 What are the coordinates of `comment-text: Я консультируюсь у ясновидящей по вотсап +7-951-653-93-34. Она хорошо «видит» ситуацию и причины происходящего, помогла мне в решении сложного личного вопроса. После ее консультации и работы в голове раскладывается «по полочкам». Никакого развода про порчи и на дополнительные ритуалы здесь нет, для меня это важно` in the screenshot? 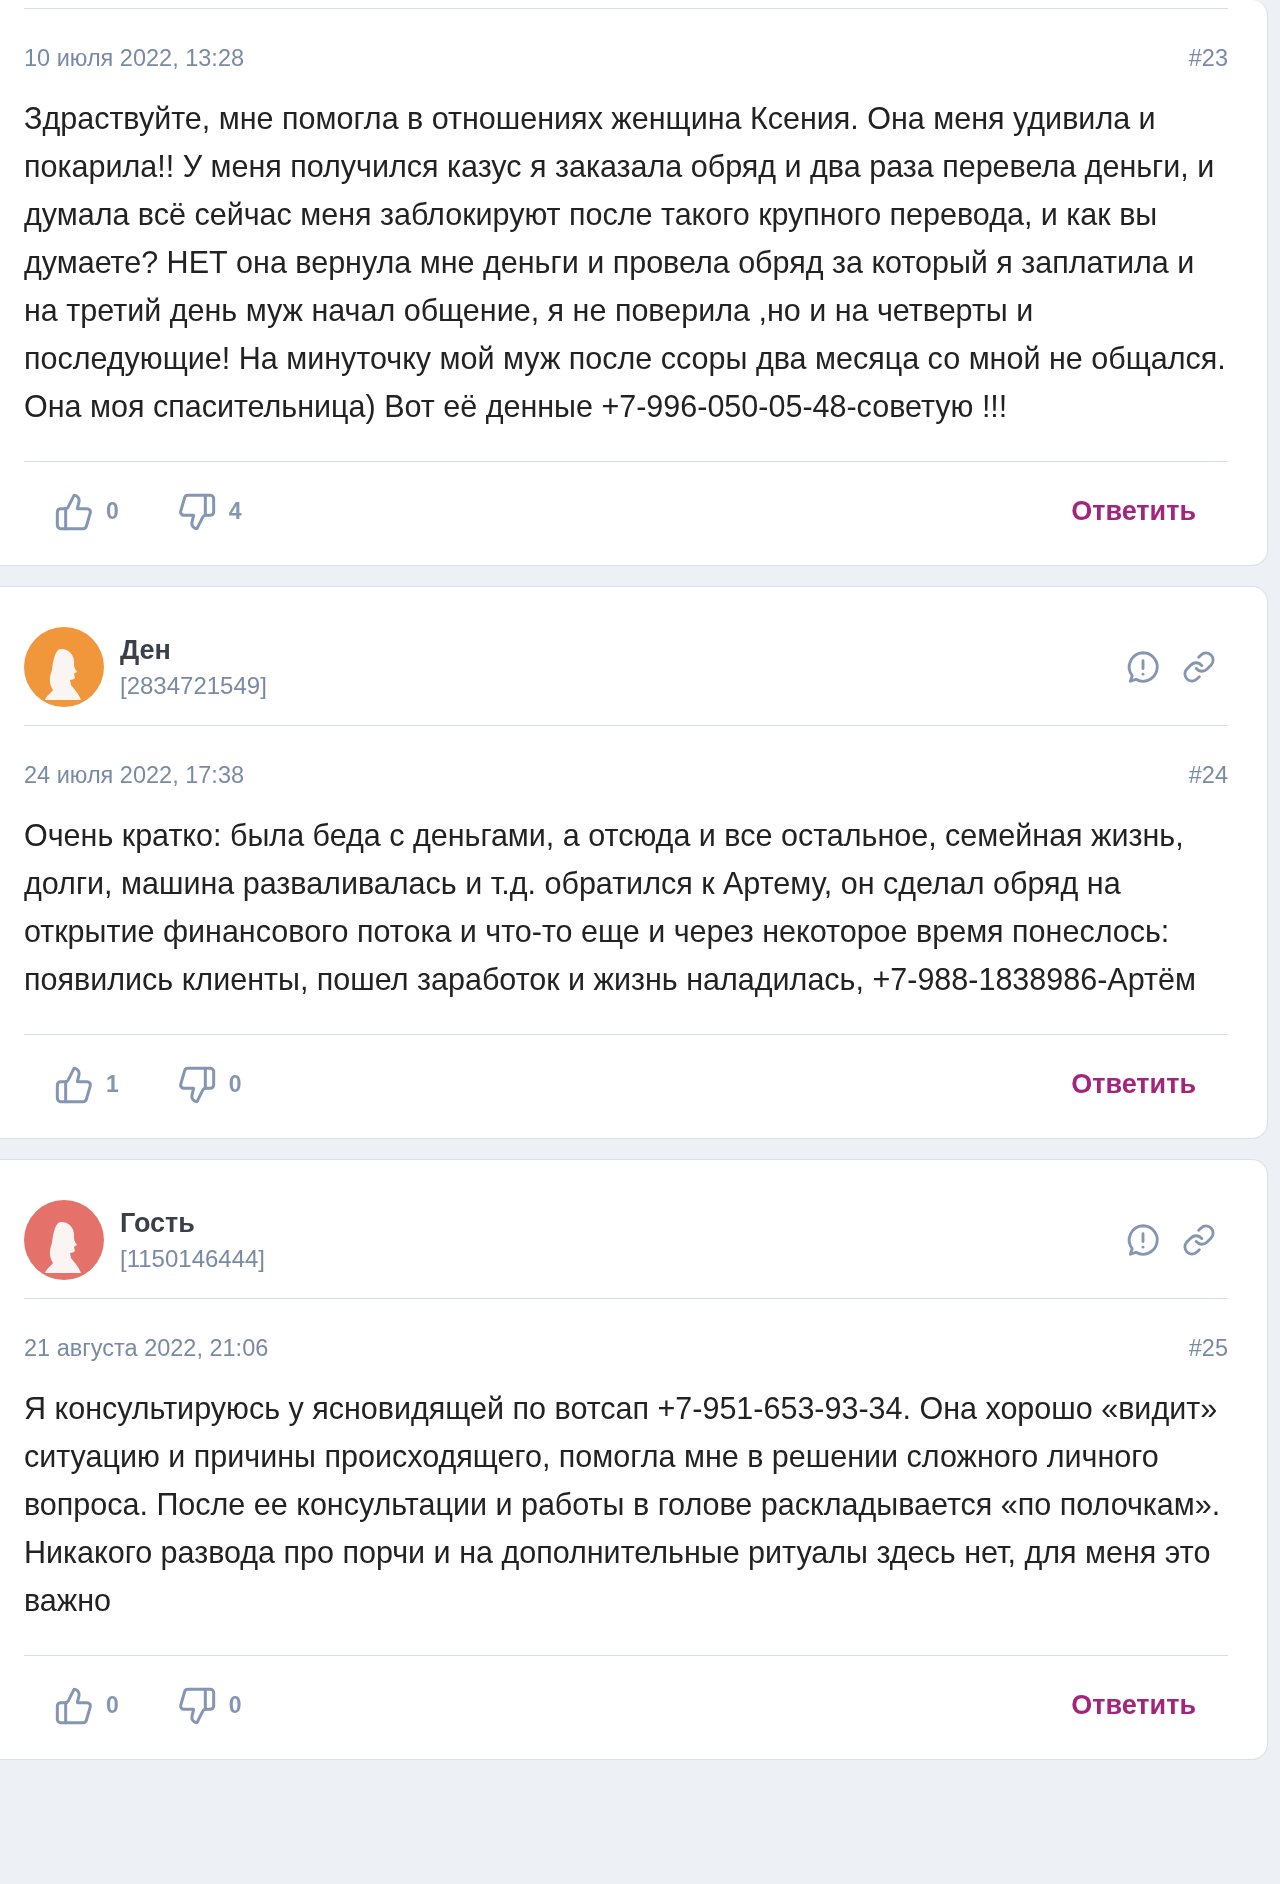 It's located at (623, 1504).